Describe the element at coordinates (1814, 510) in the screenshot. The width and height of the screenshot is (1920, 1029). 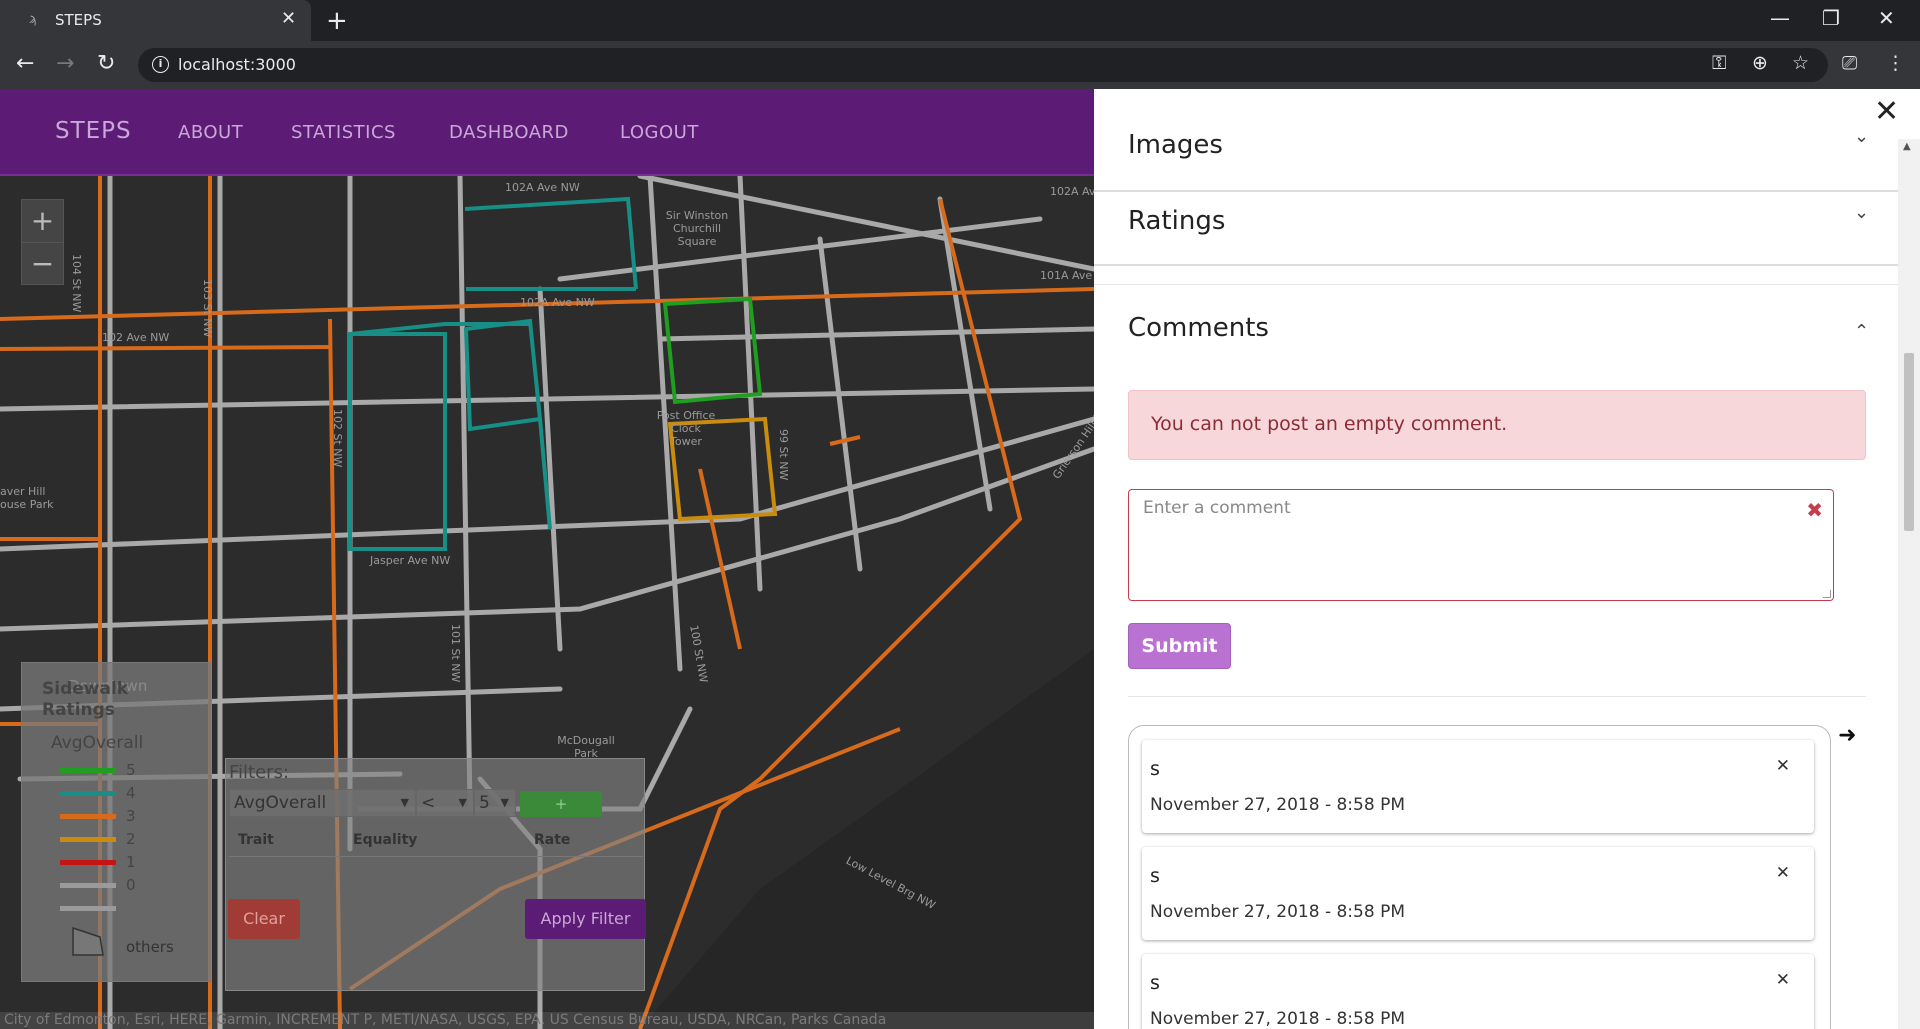
I see `invalid-x-icon: ✖` at that location.